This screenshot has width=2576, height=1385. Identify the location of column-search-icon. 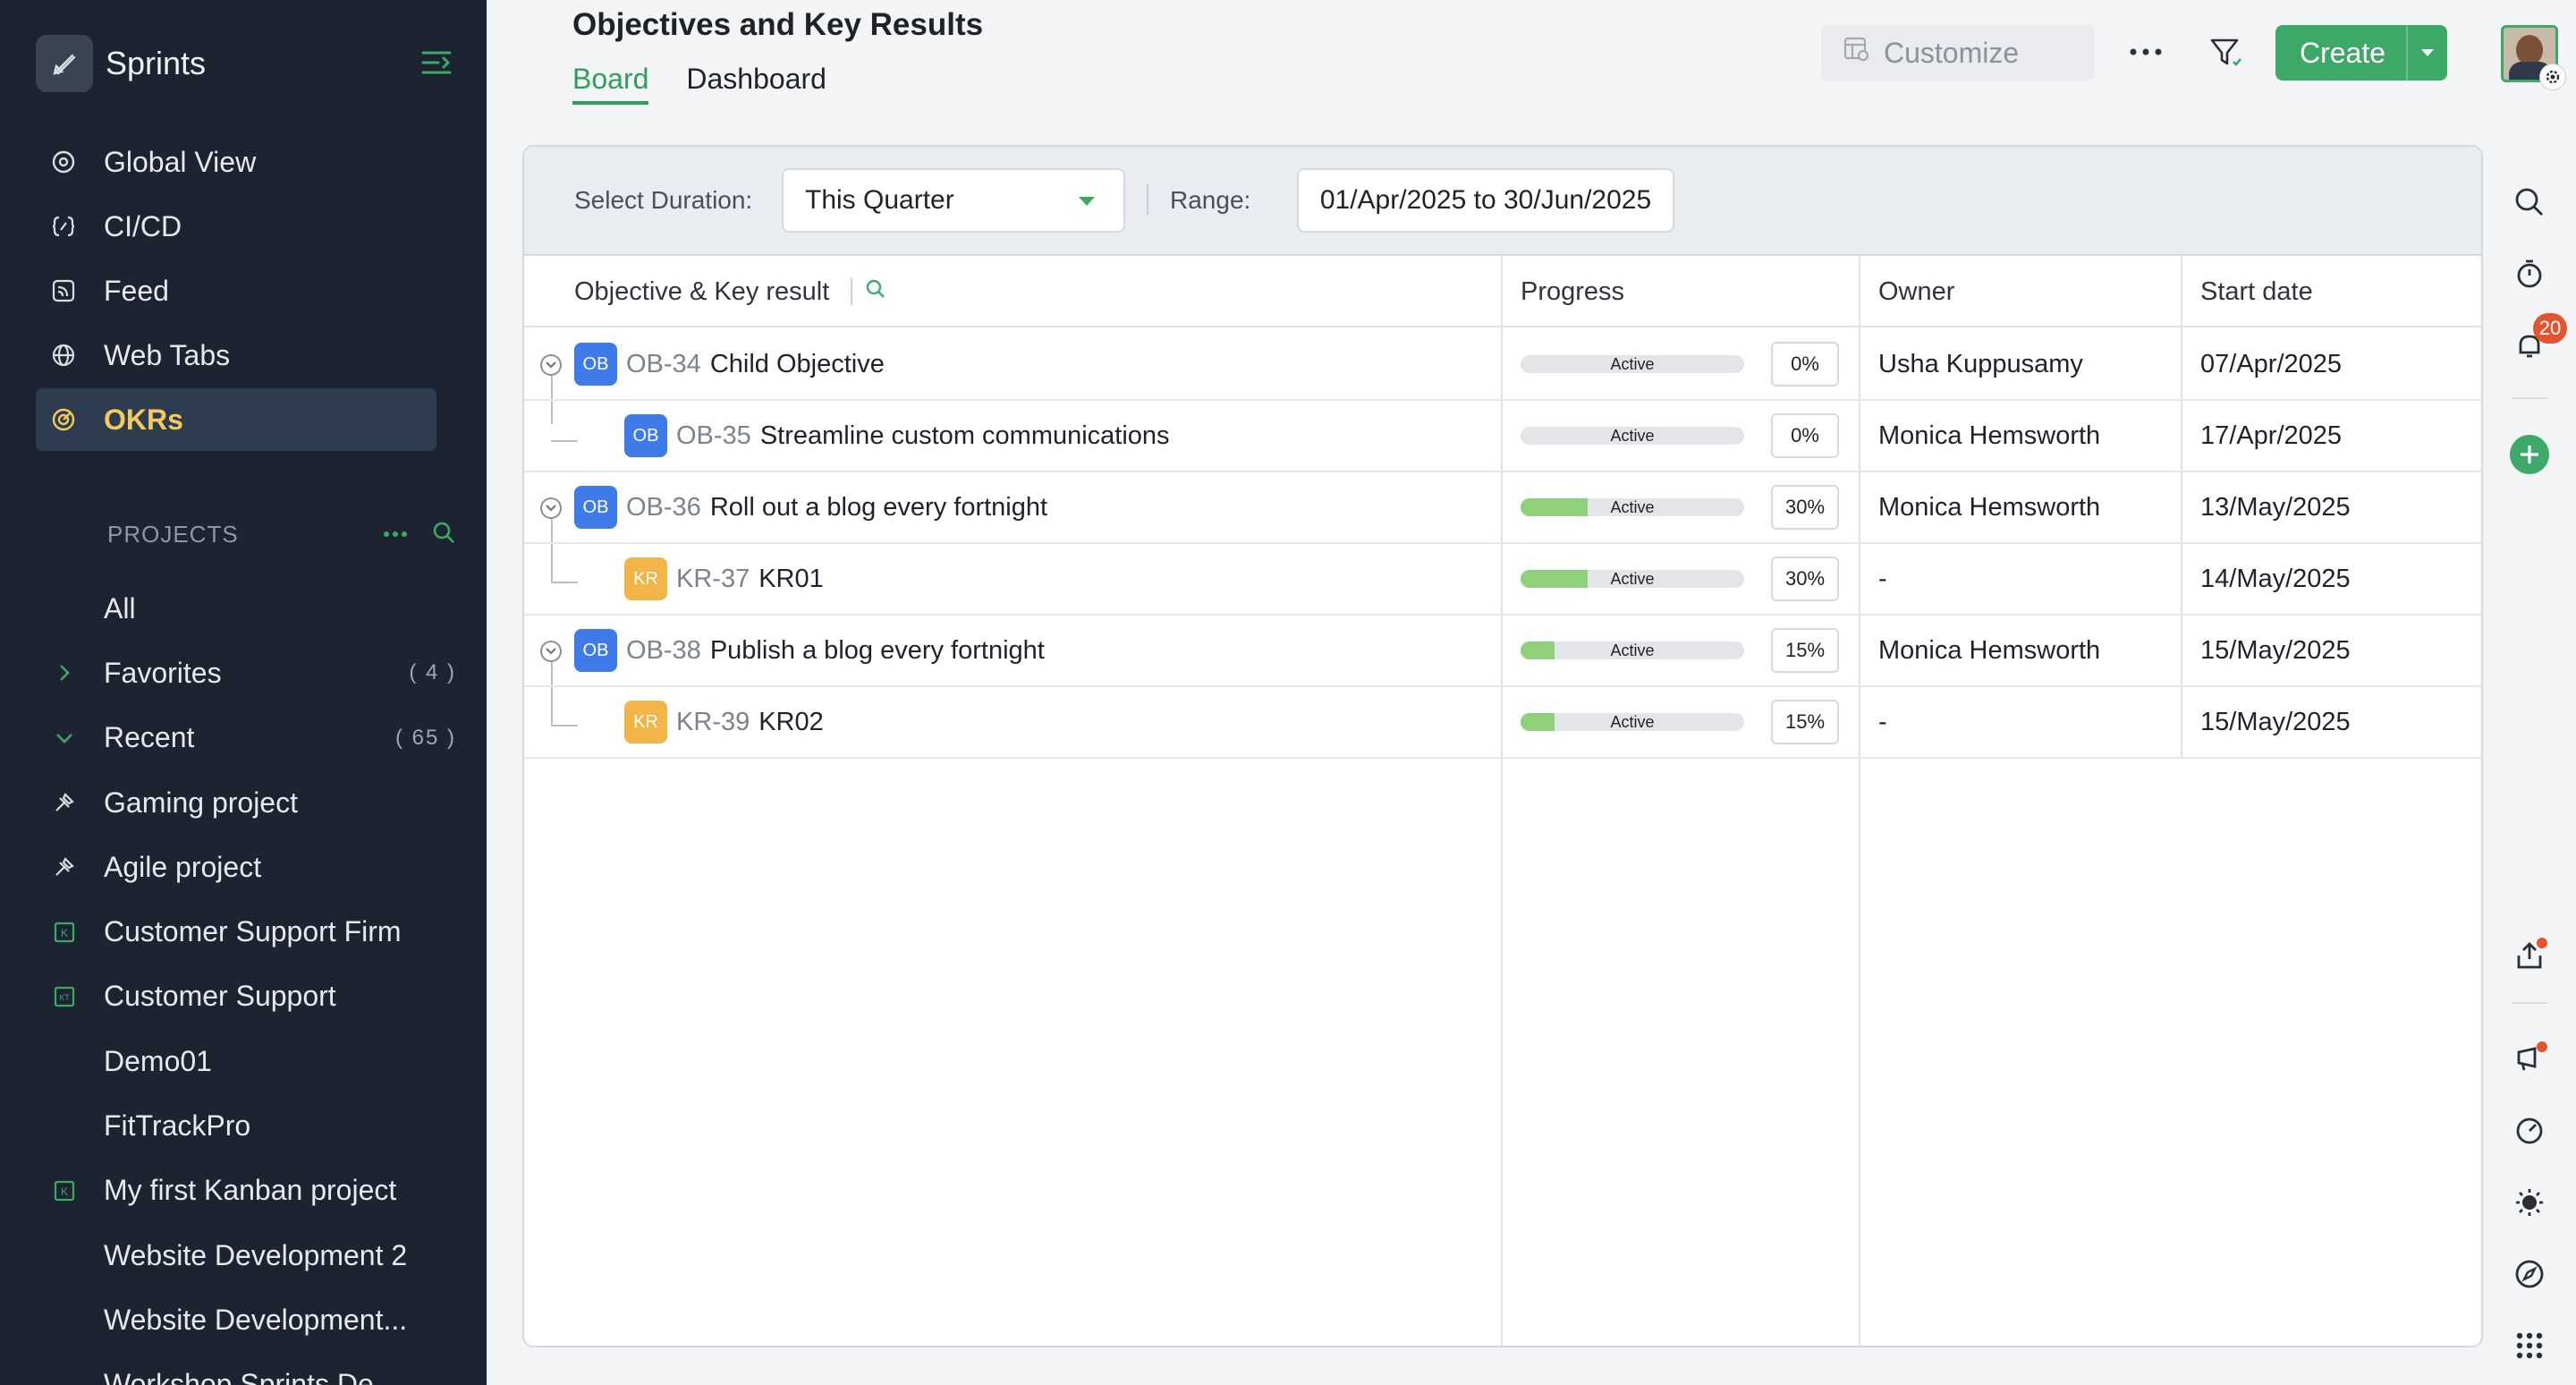
(875, 292).